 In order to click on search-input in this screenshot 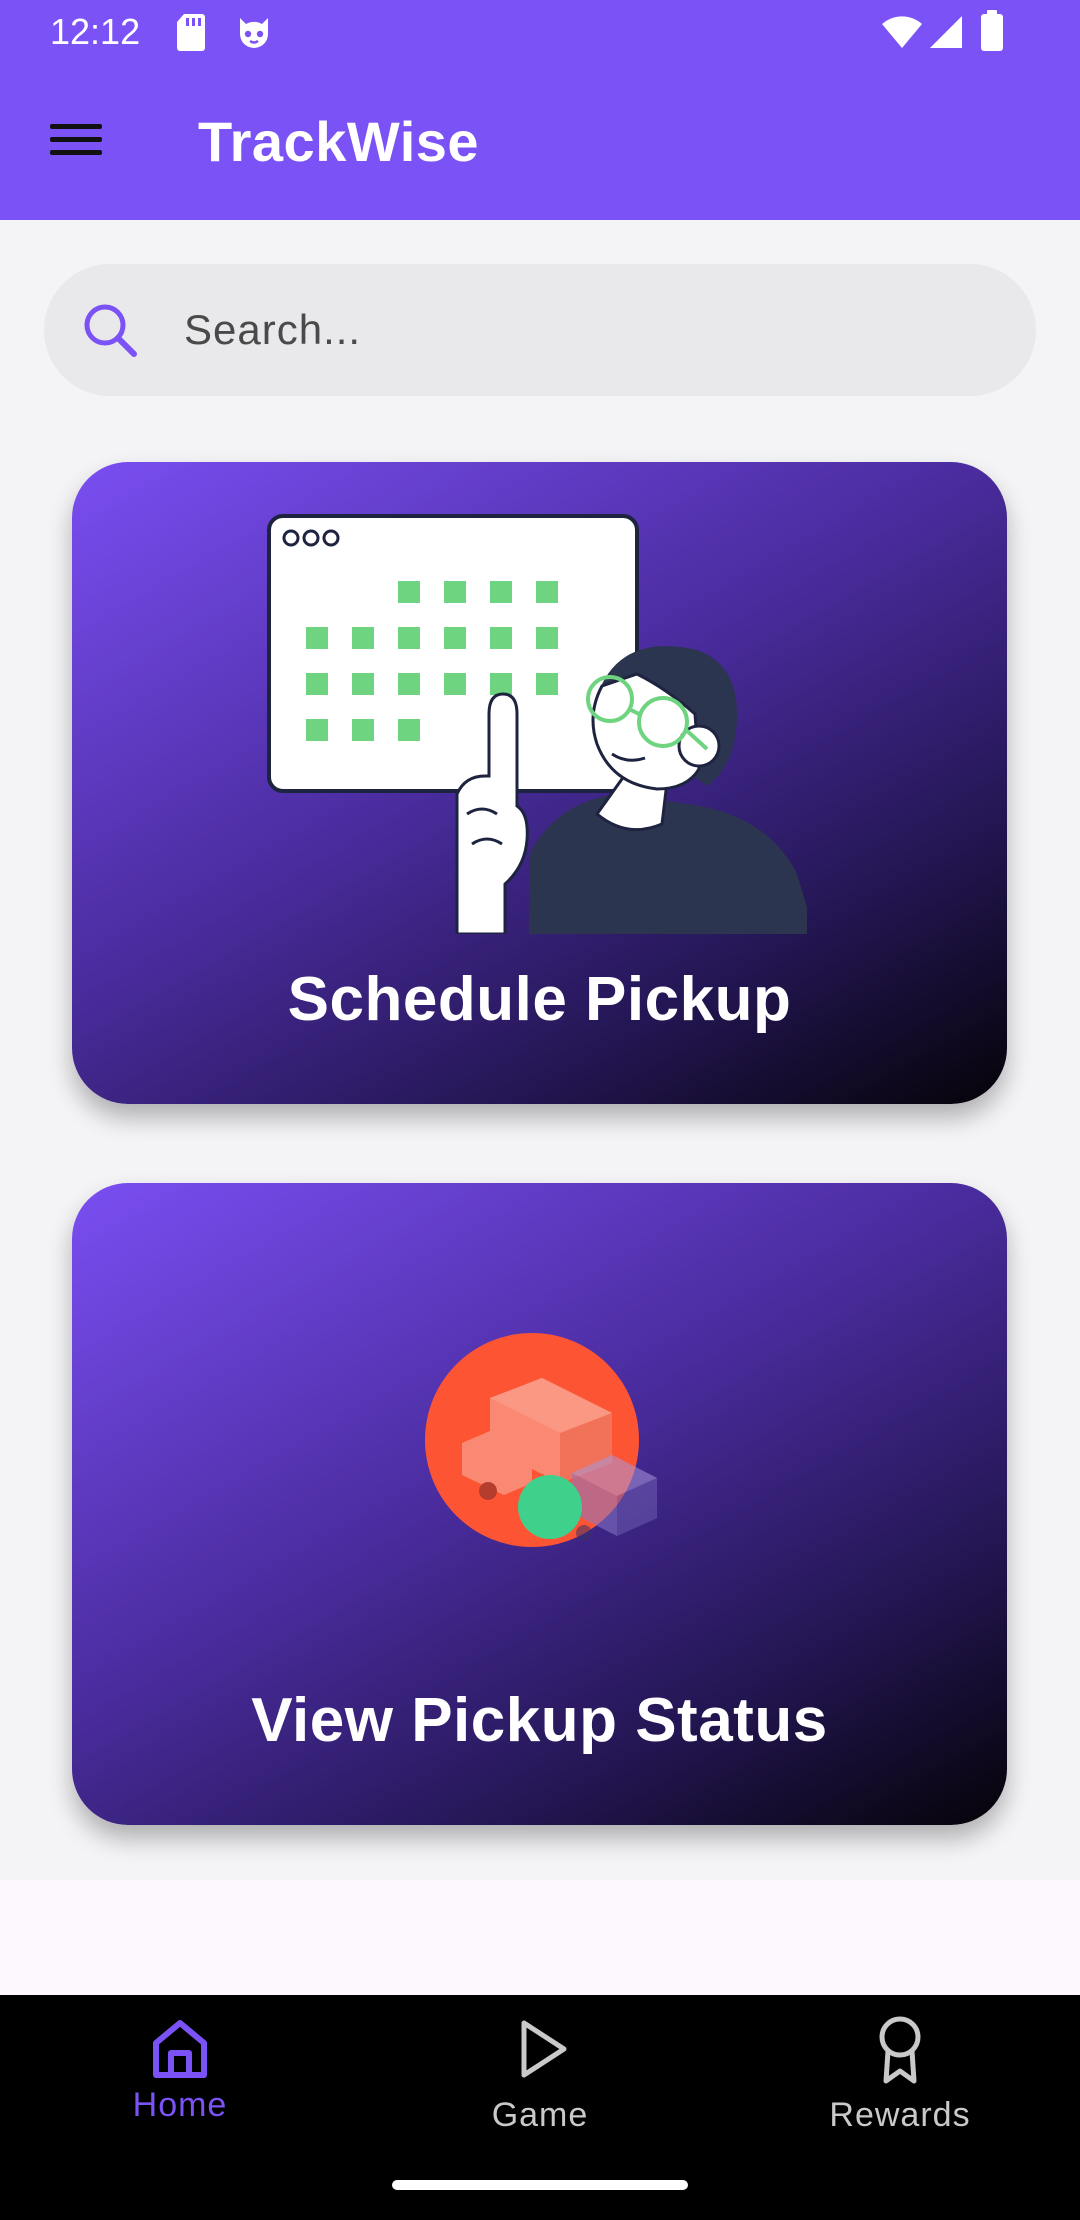, I will do `click(584, 330)`.